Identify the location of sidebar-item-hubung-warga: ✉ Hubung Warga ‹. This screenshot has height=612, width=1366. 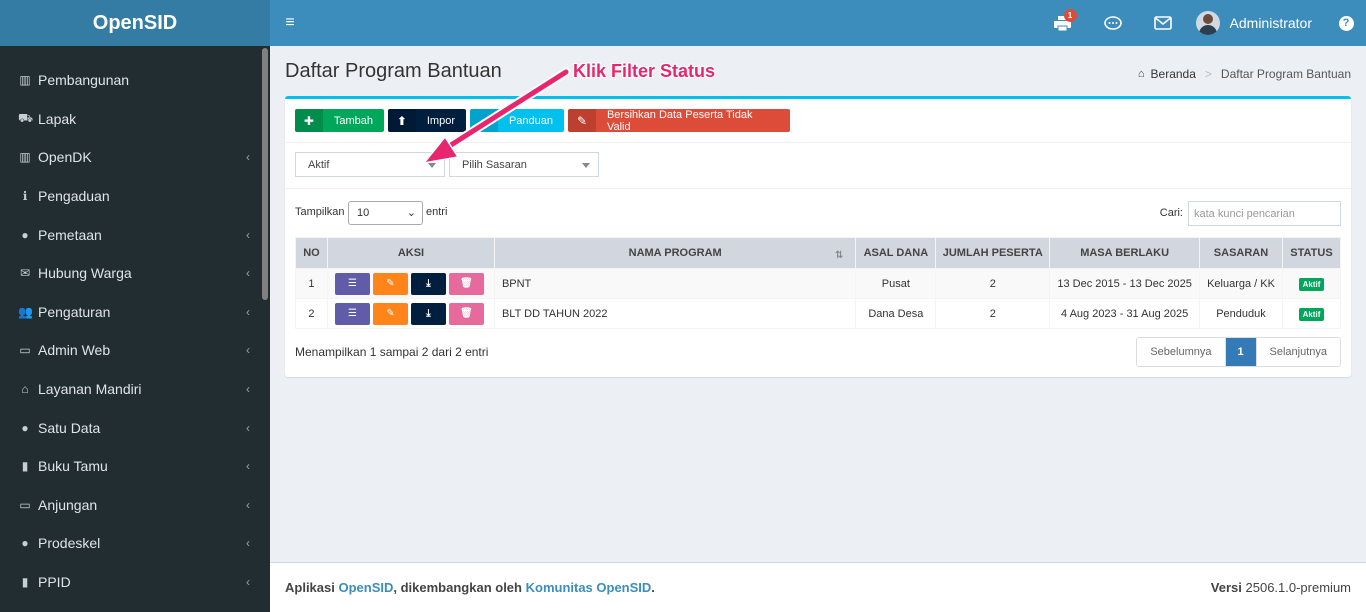
(135, 273).